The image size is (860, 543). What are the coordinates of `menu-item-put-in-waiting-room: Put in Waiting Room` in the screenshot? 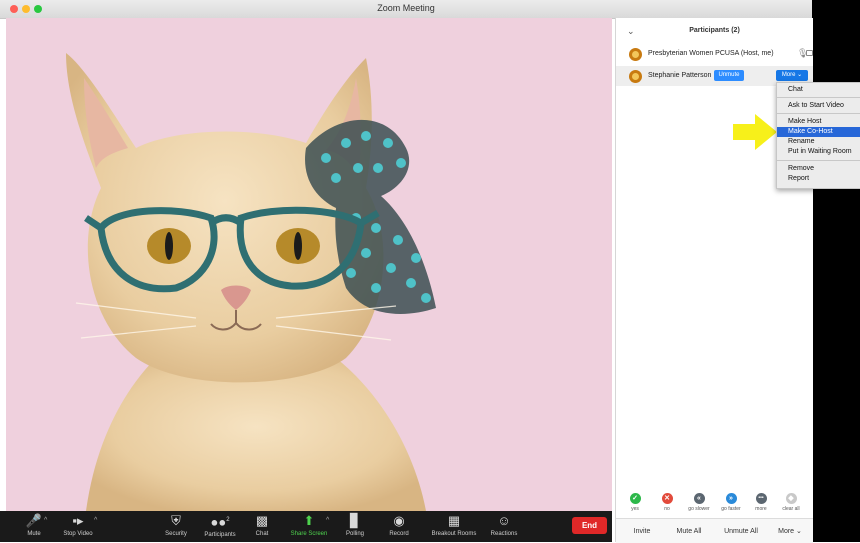 It's located at (818, 152).